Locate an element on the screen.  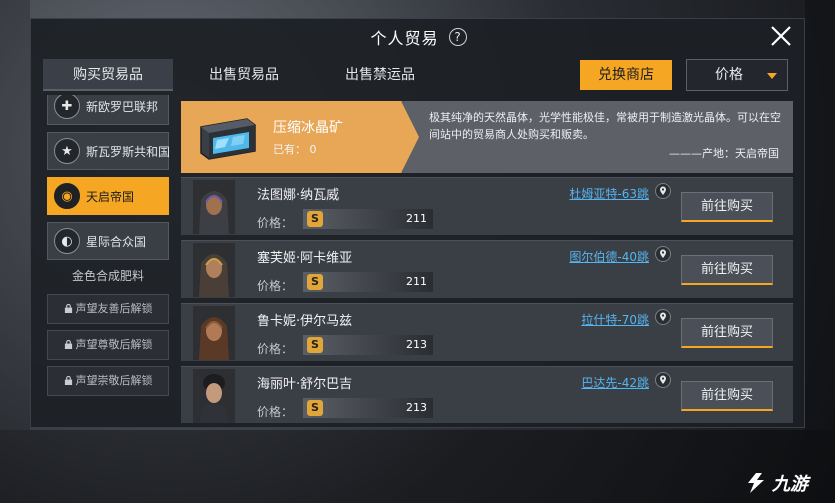
trader-name: 鲁卡妮·伊尔马兹 is located at coordinates (305, 321).